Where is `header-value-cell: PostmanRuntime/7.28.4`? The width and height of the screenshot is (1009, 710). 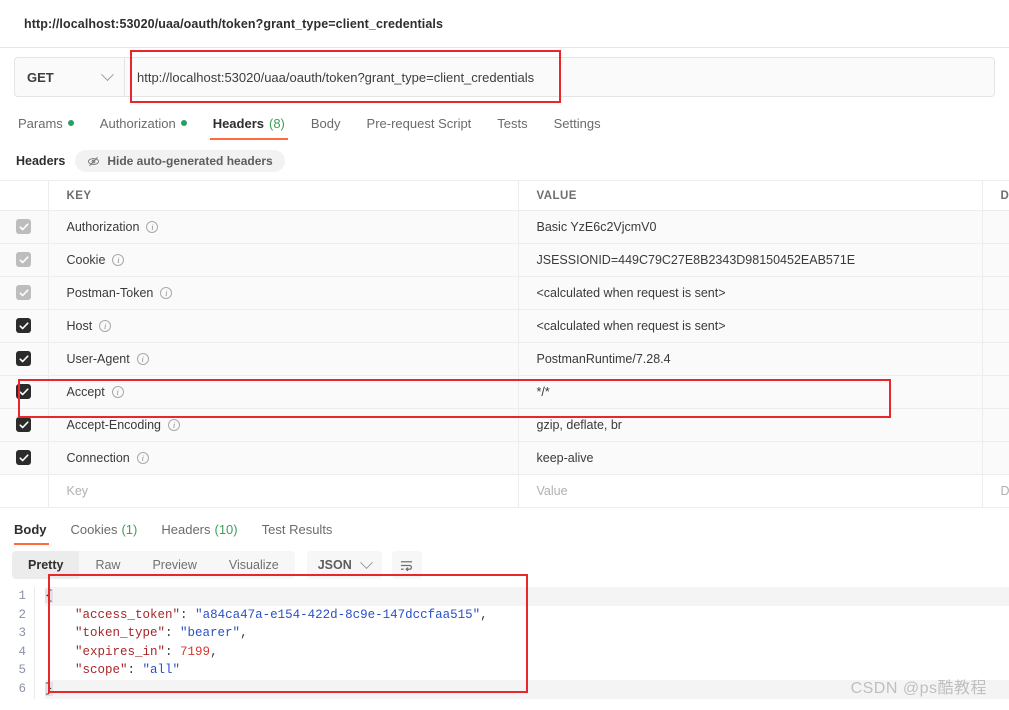 header-value-cell: PostmanRuntime/7.28.4 is located at coordinates (750, 359).